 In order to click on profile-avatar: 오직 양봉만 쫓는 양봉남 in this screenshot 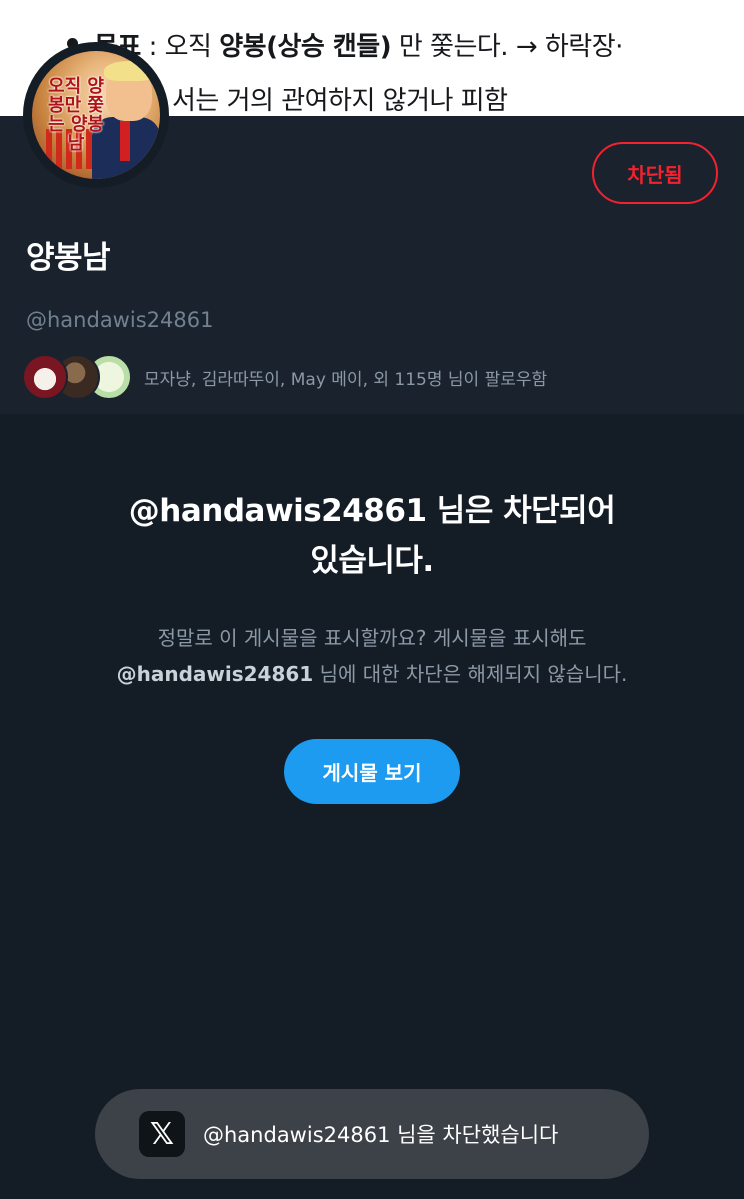, I will do `click(96, 115)`.